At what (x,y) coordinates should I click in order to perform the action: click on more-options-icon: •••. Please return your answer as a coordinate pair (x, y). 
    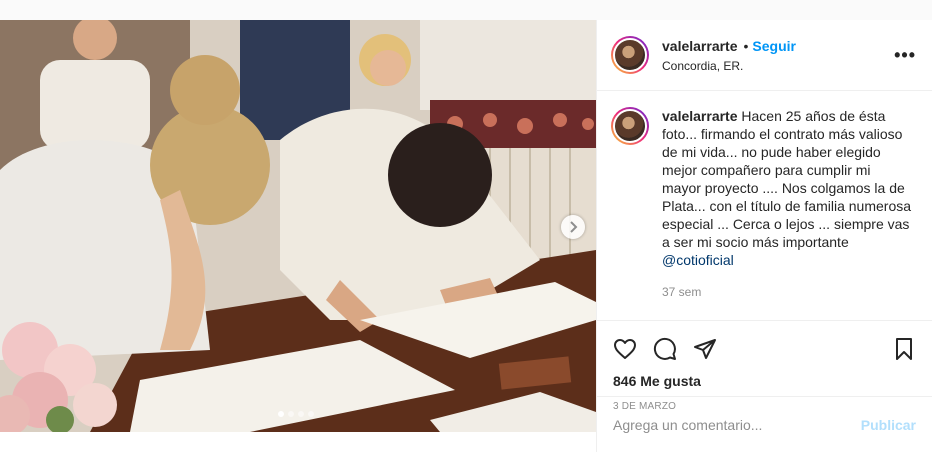
    Looking at the image, I should click on (905, 55).